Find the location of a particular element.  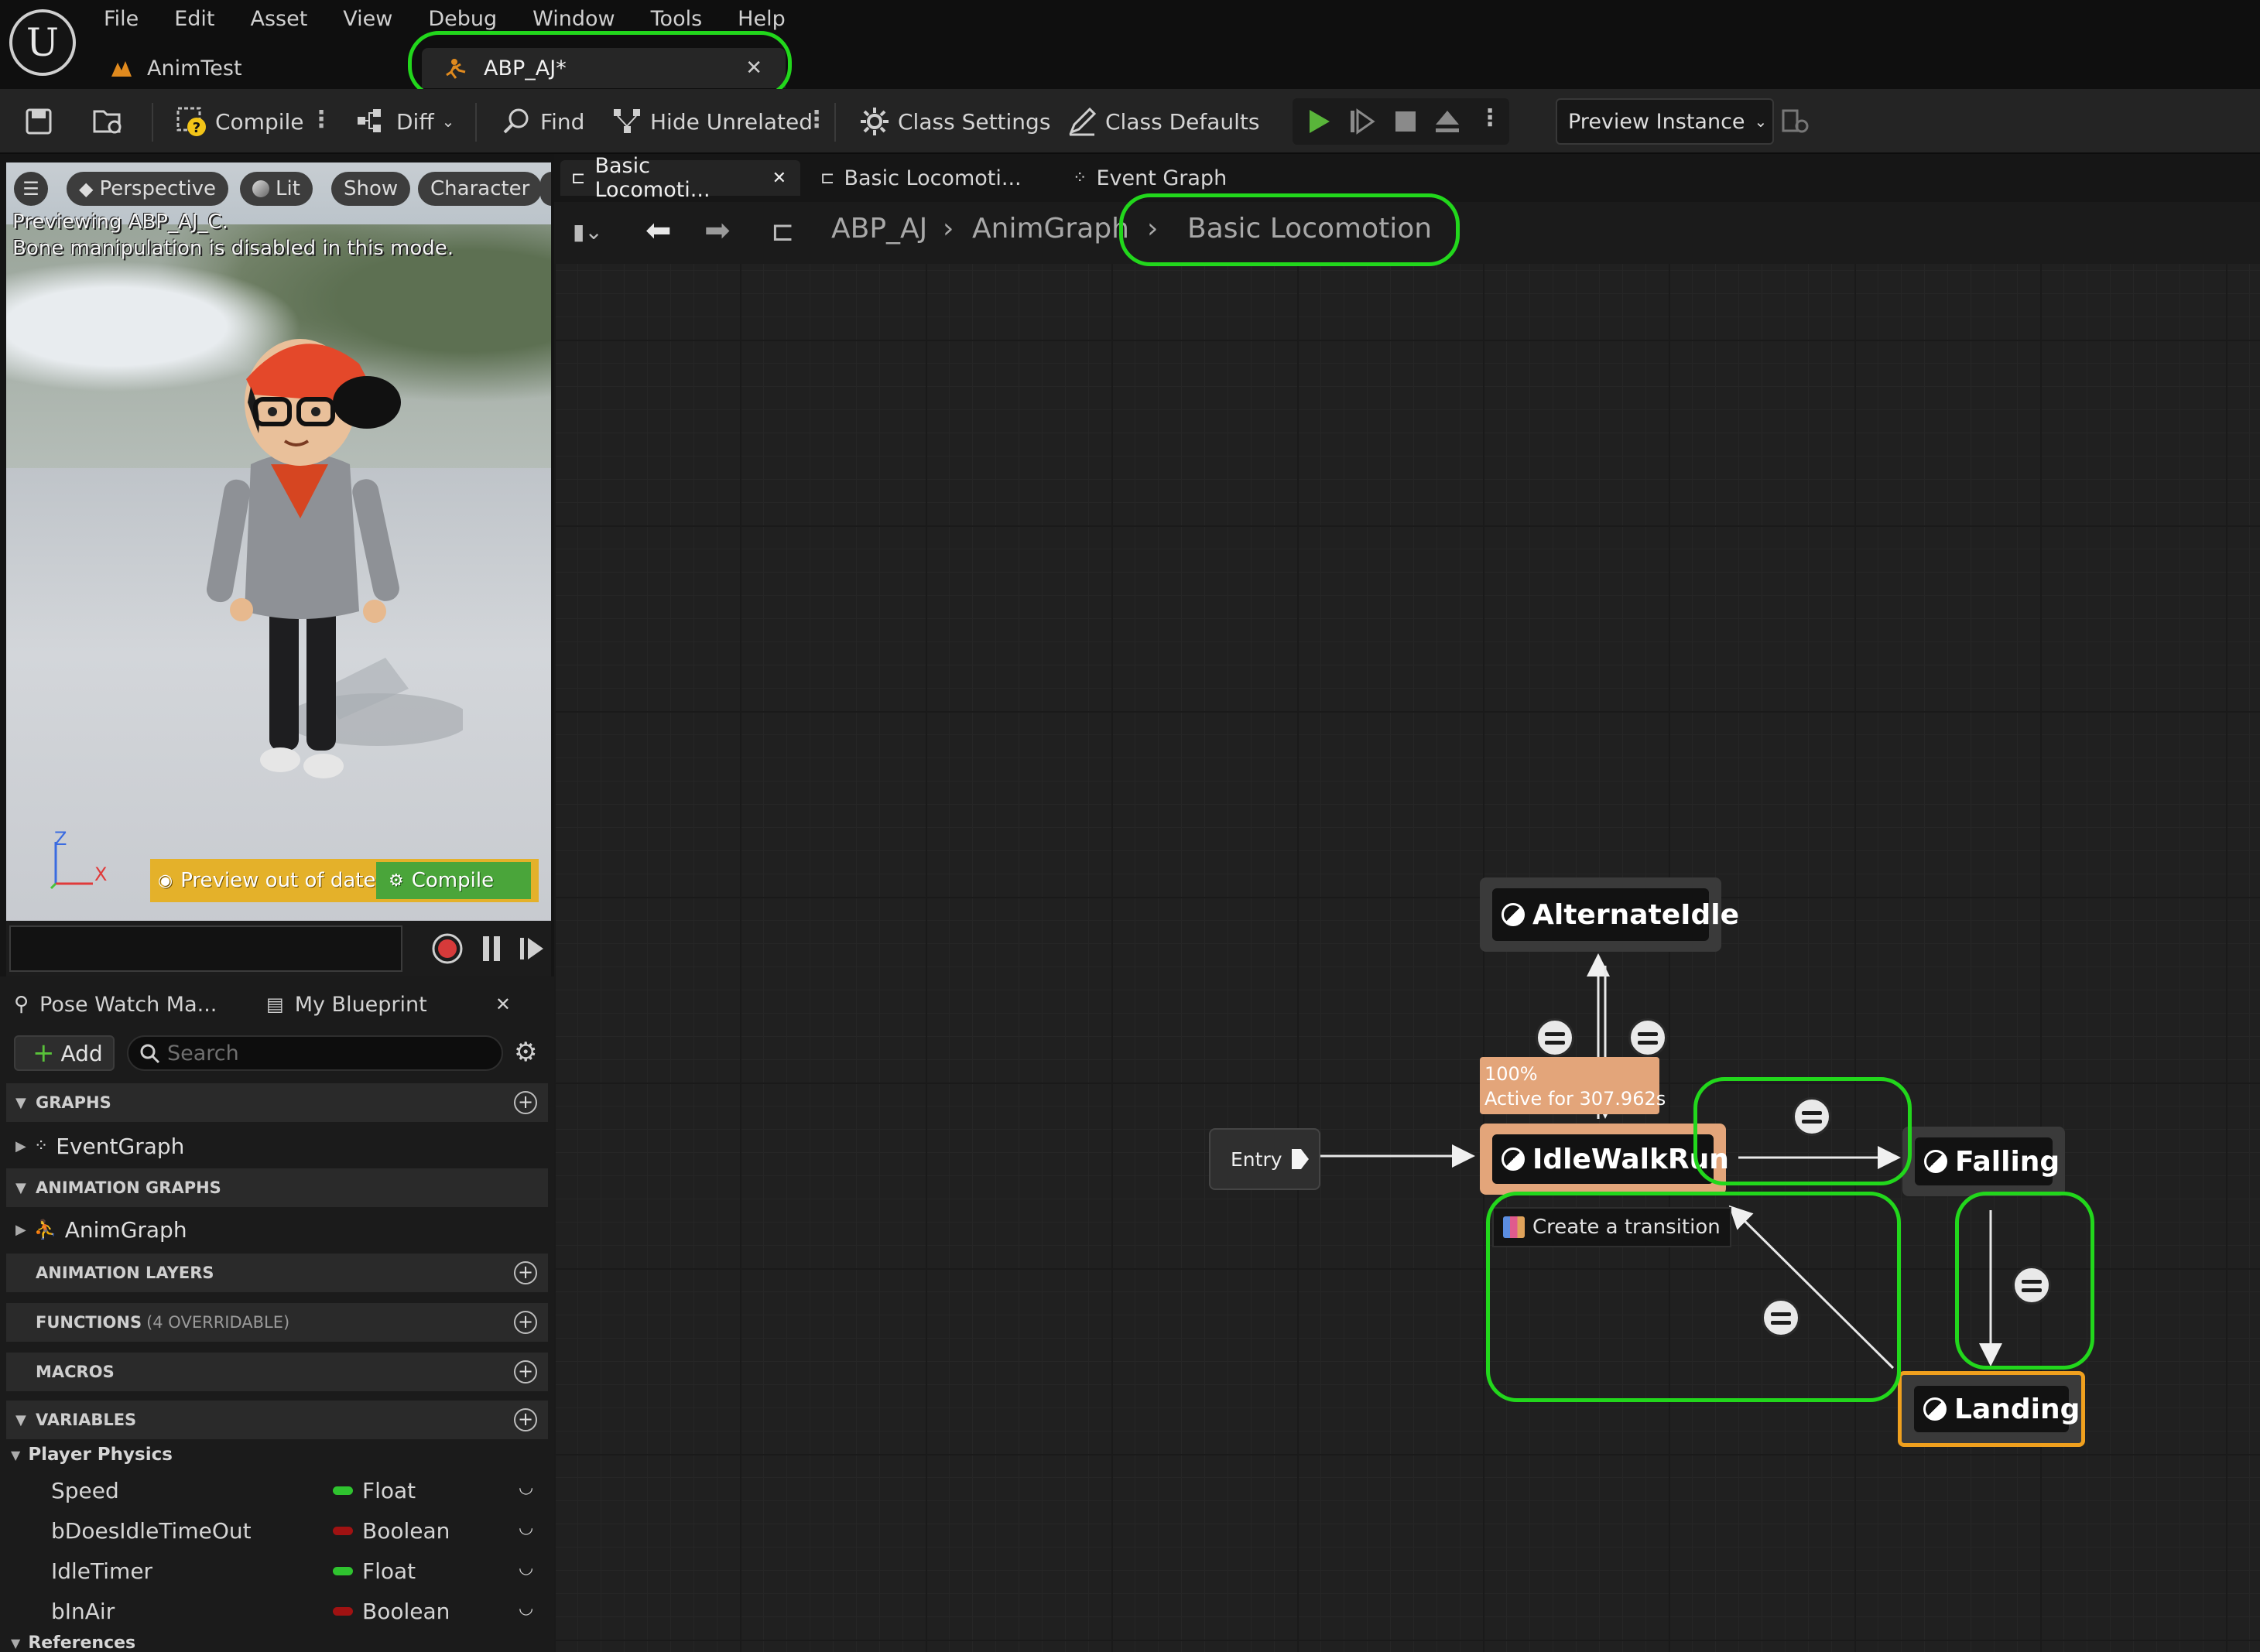

state-name: Falling is located at coordinates (2007, 1161).